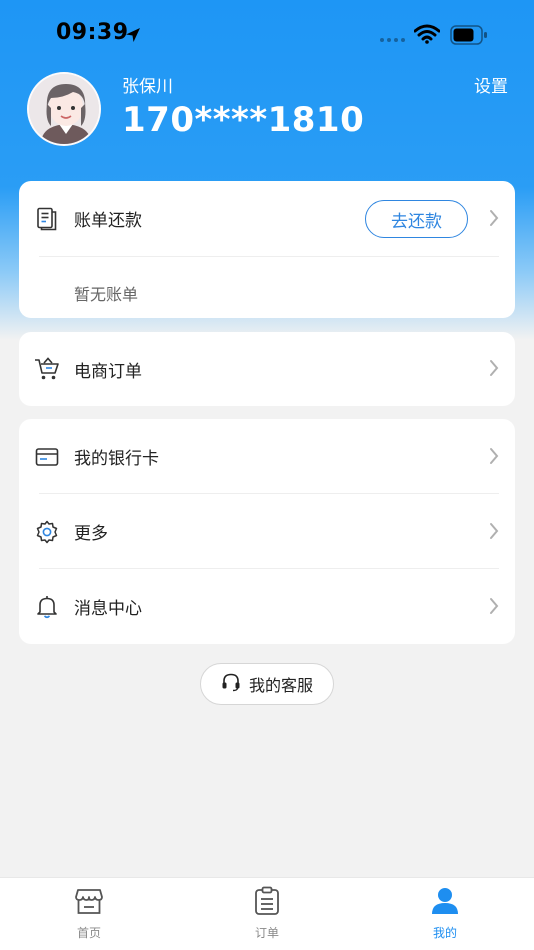 The image size is (534, 950). What do you see at coordinates (64, 109) in the screenshot?
I see `avatar` at bounding box center [64, 109].